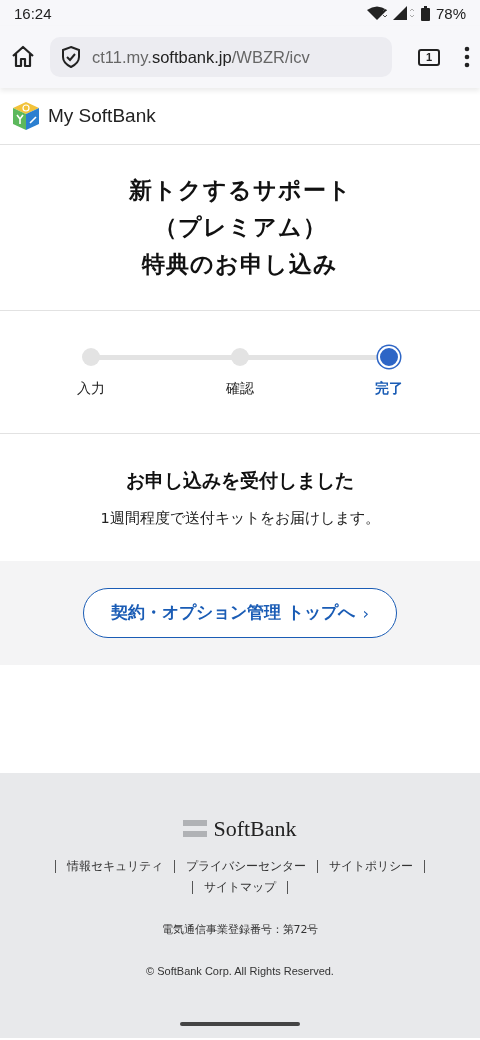 This screenshot has height=1040, width=480. Describe the element at coordinates (102, 116) in the screenshot. I see `brand-name: My SoftBank` at that location.